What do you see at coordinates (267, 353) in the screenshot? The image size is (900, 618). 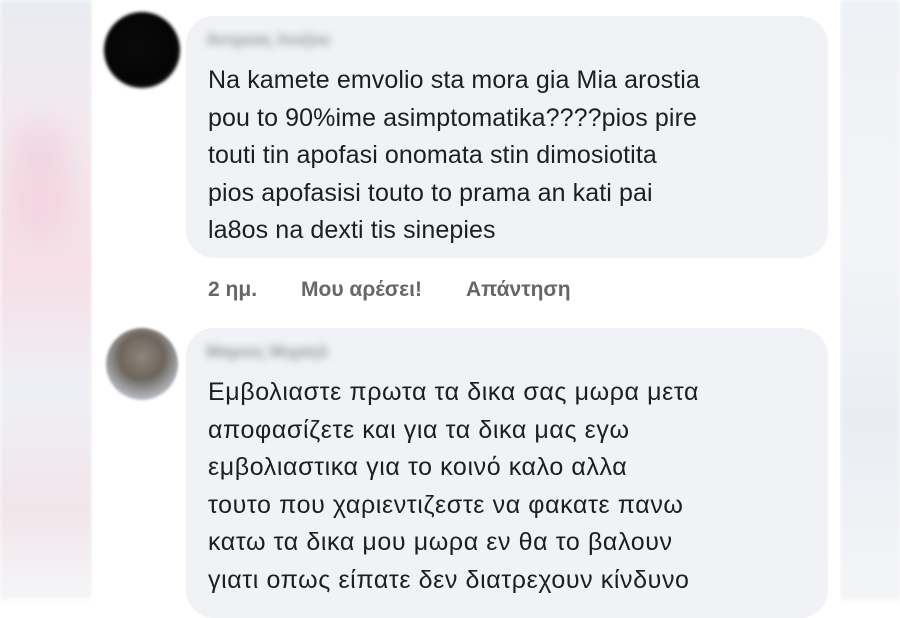 I see `comment-author-name: Μαριος Μιχαηλ` at bounding box center [267, 353].